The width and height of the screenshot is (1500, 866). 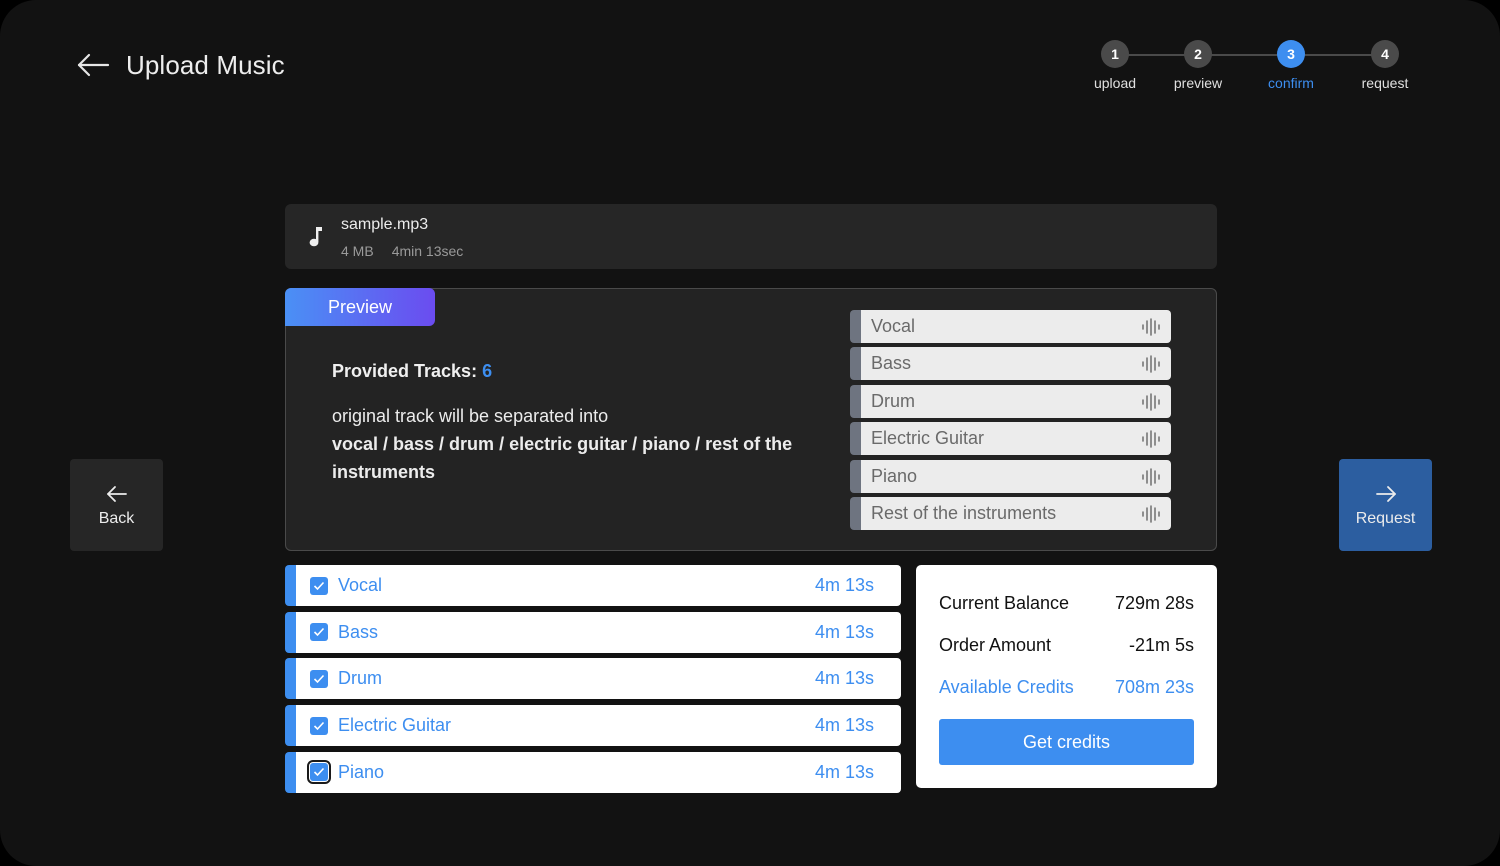 I want to click on current-balance-value: 729m 28s, so click(x=1154, y=603).